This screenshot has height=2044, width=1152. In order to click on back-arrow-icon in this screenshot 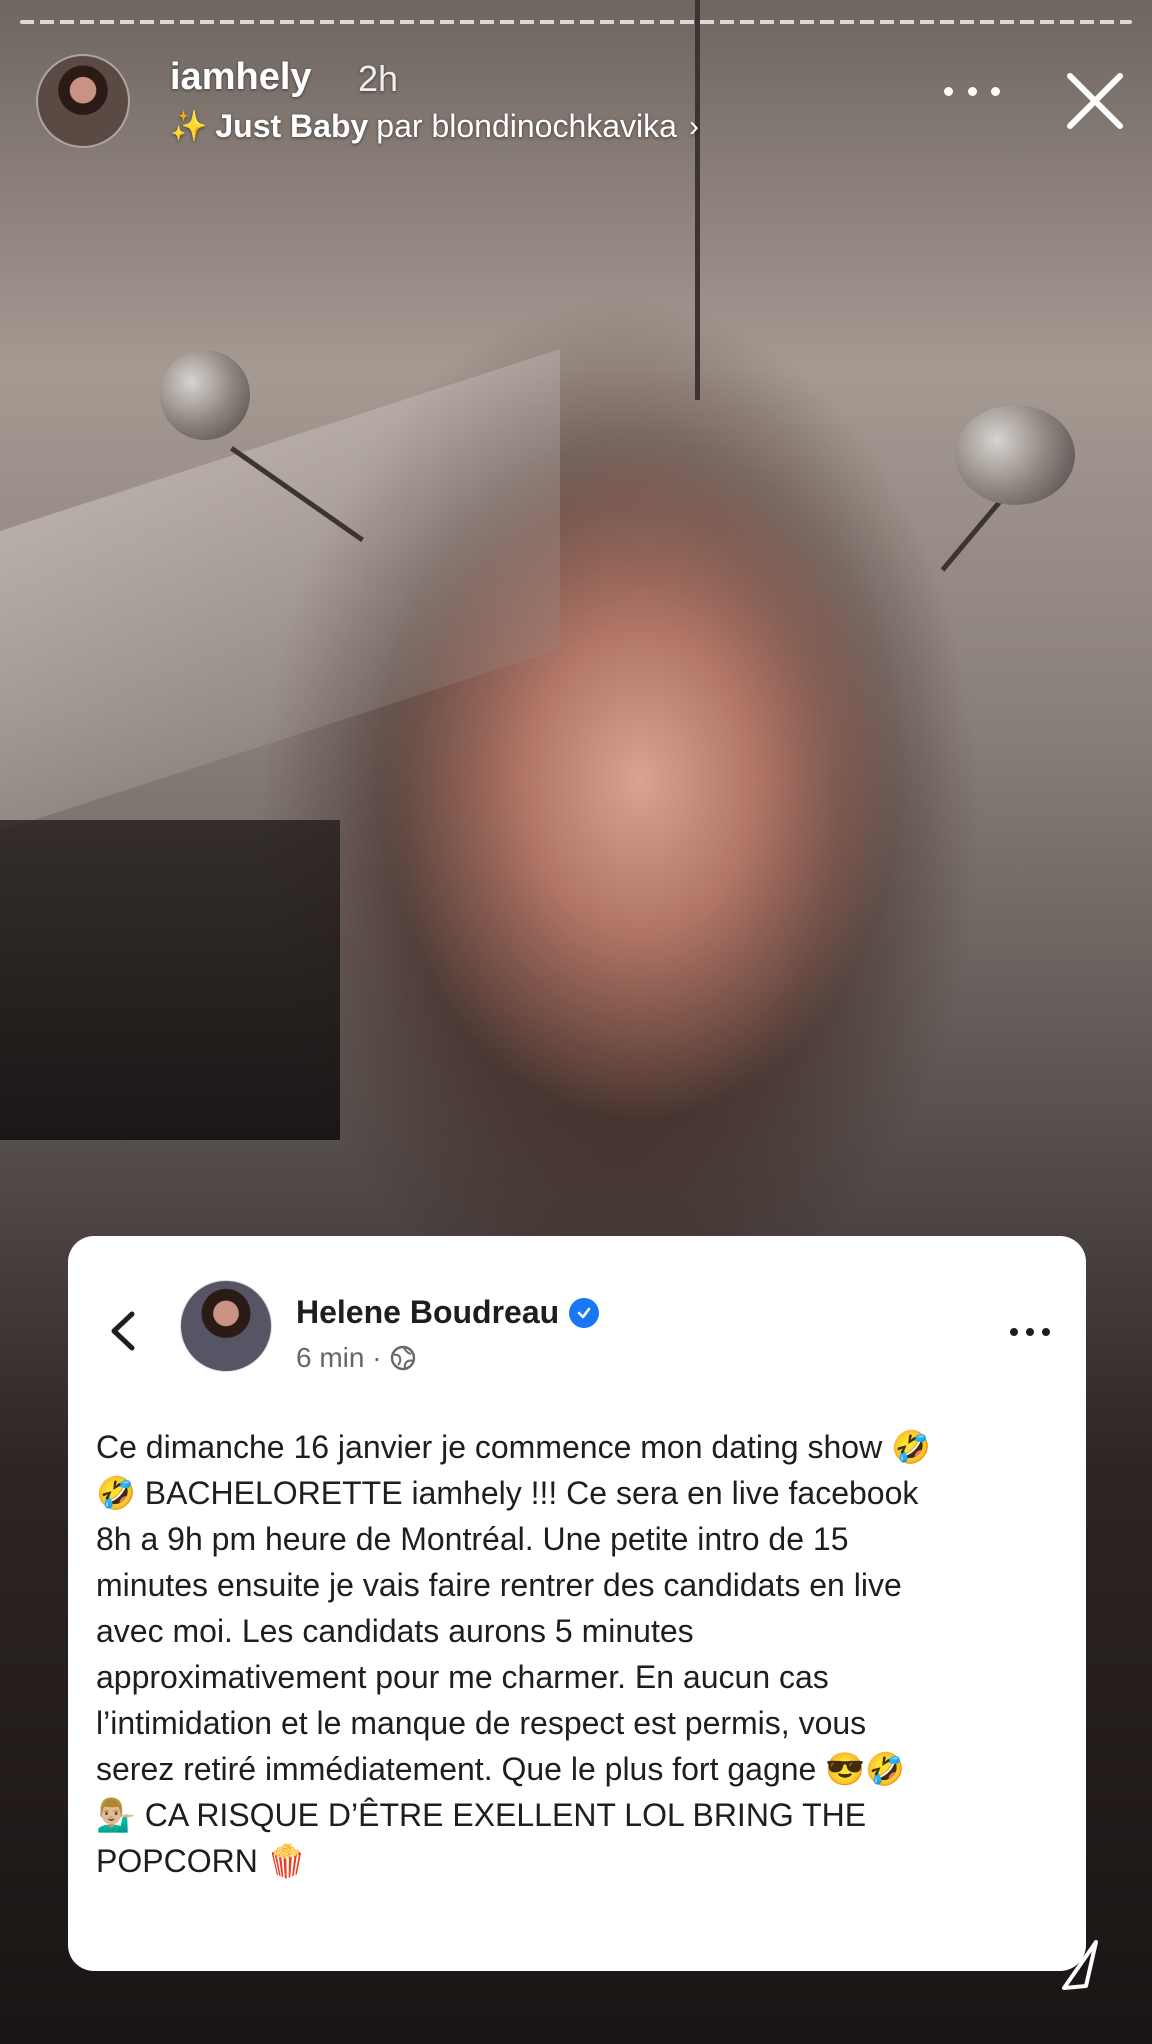, I will do `click(124, 1331)`.